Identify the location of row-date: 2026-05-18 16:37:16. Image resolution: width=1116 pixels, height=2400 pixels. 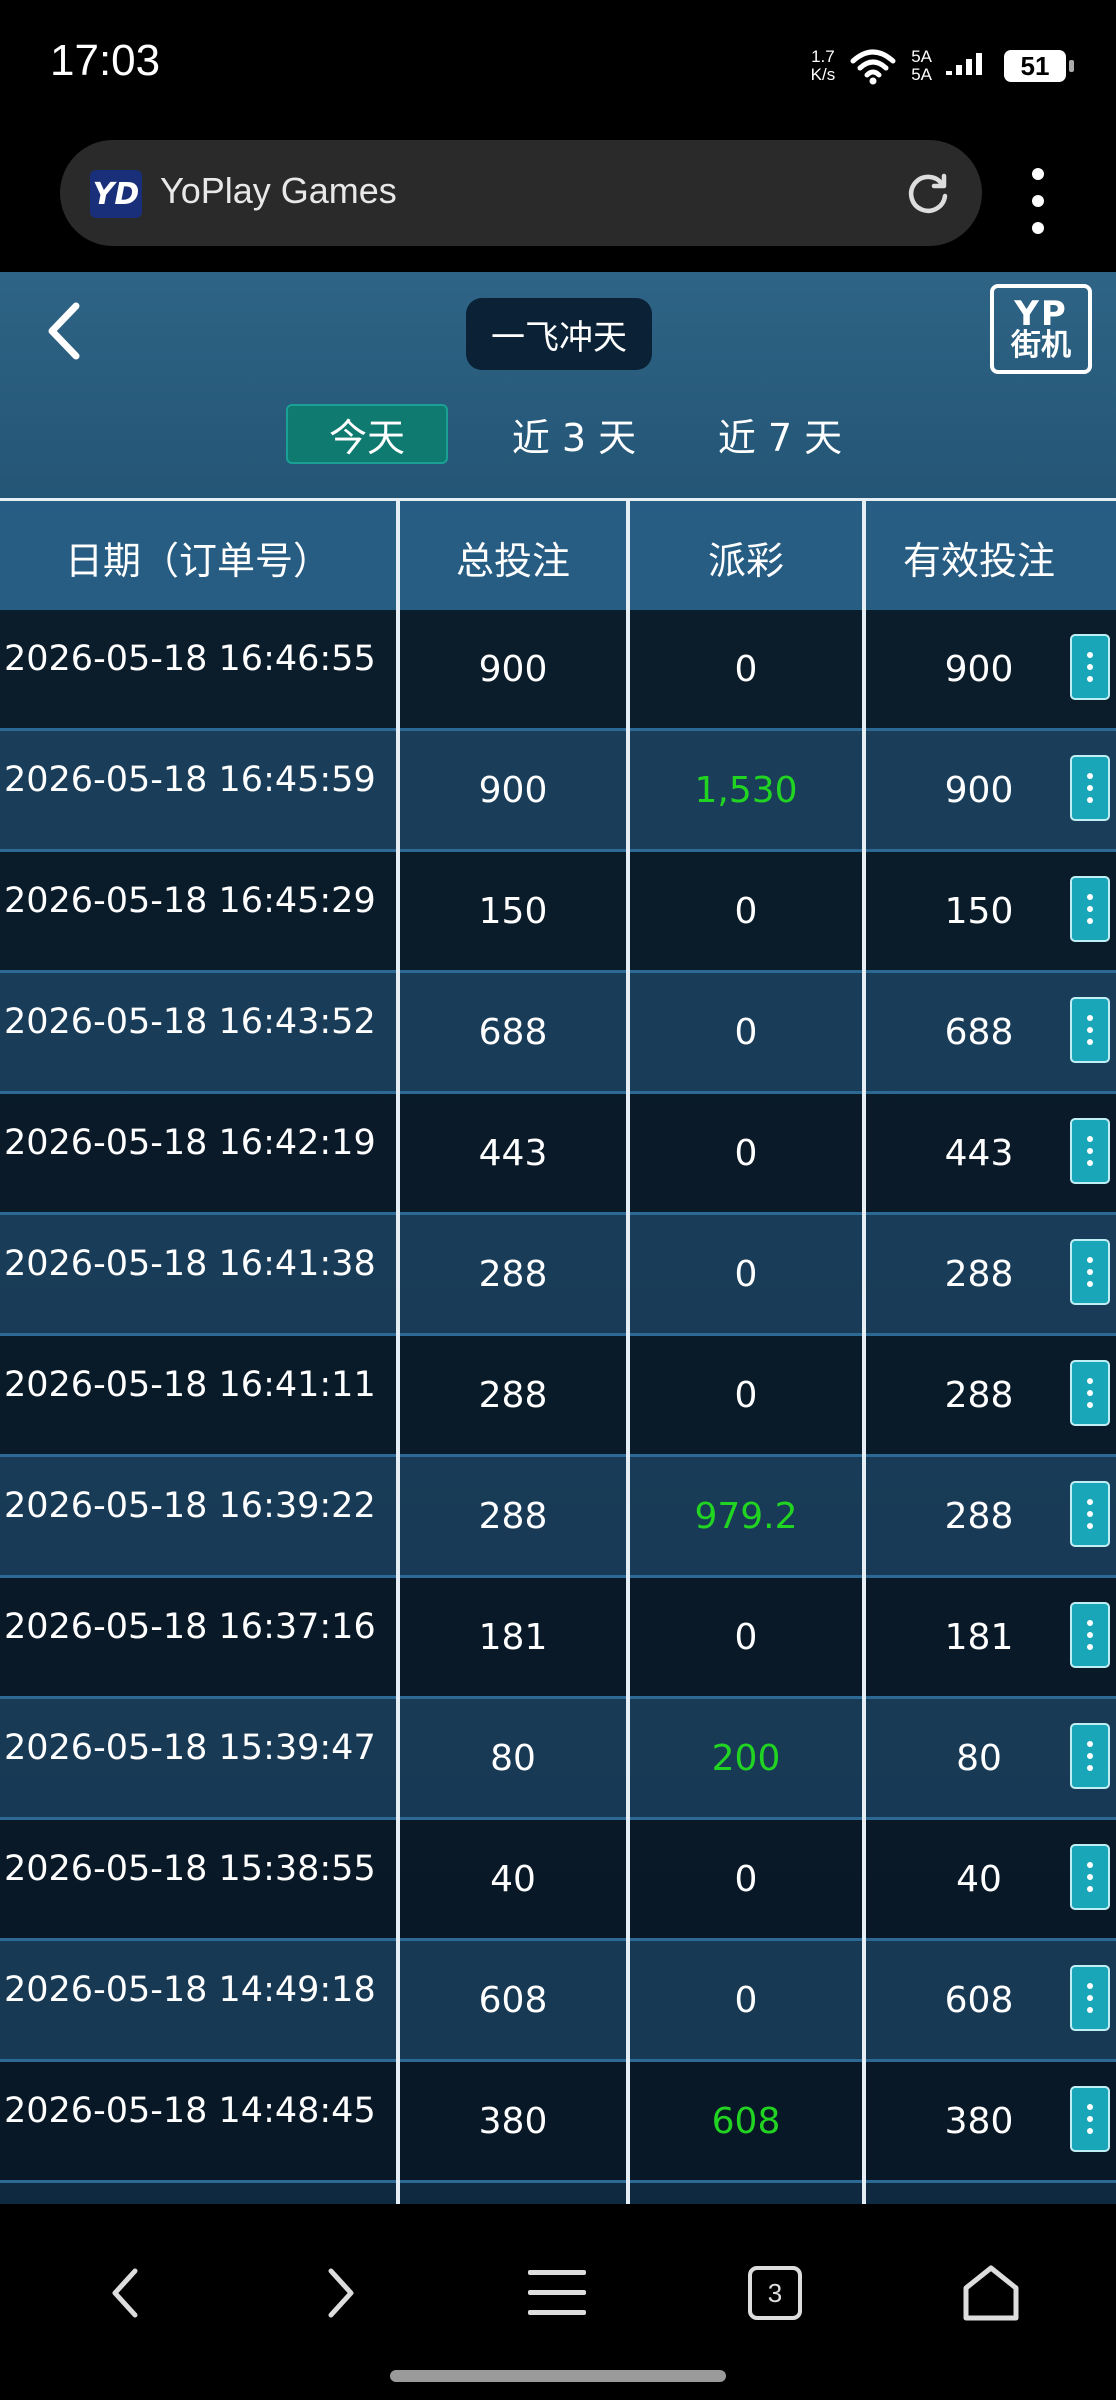
(190, 1627).